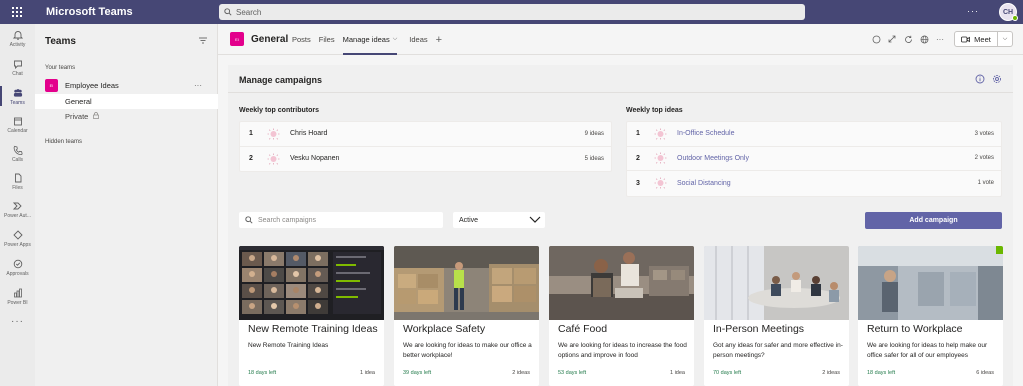 The image size is (1023, 386). What do you see at coordinates (466, 283) in the screenshot?
I see `warehouse-image` at bounding box center [466, 283].